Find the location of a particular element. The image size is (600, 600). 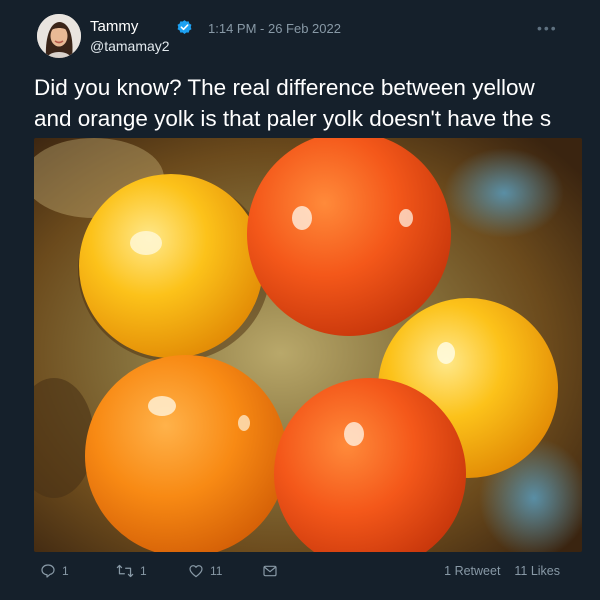

verified-badge-icon is located at coordinates (184, 27).